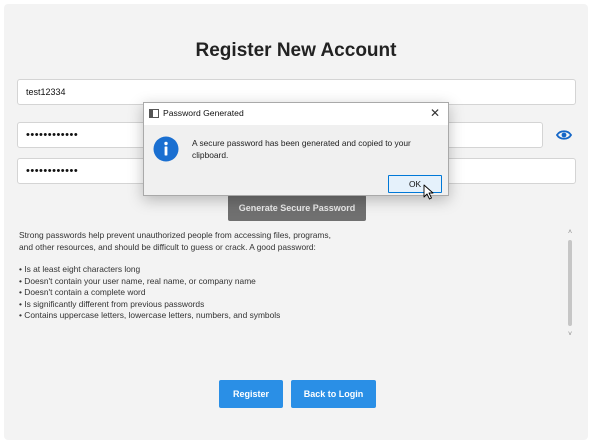  What do you see at coordinates (570, 233) in the screenshot?
I see `scroll-up-icon: ˄` at bounding box center [570, 233].